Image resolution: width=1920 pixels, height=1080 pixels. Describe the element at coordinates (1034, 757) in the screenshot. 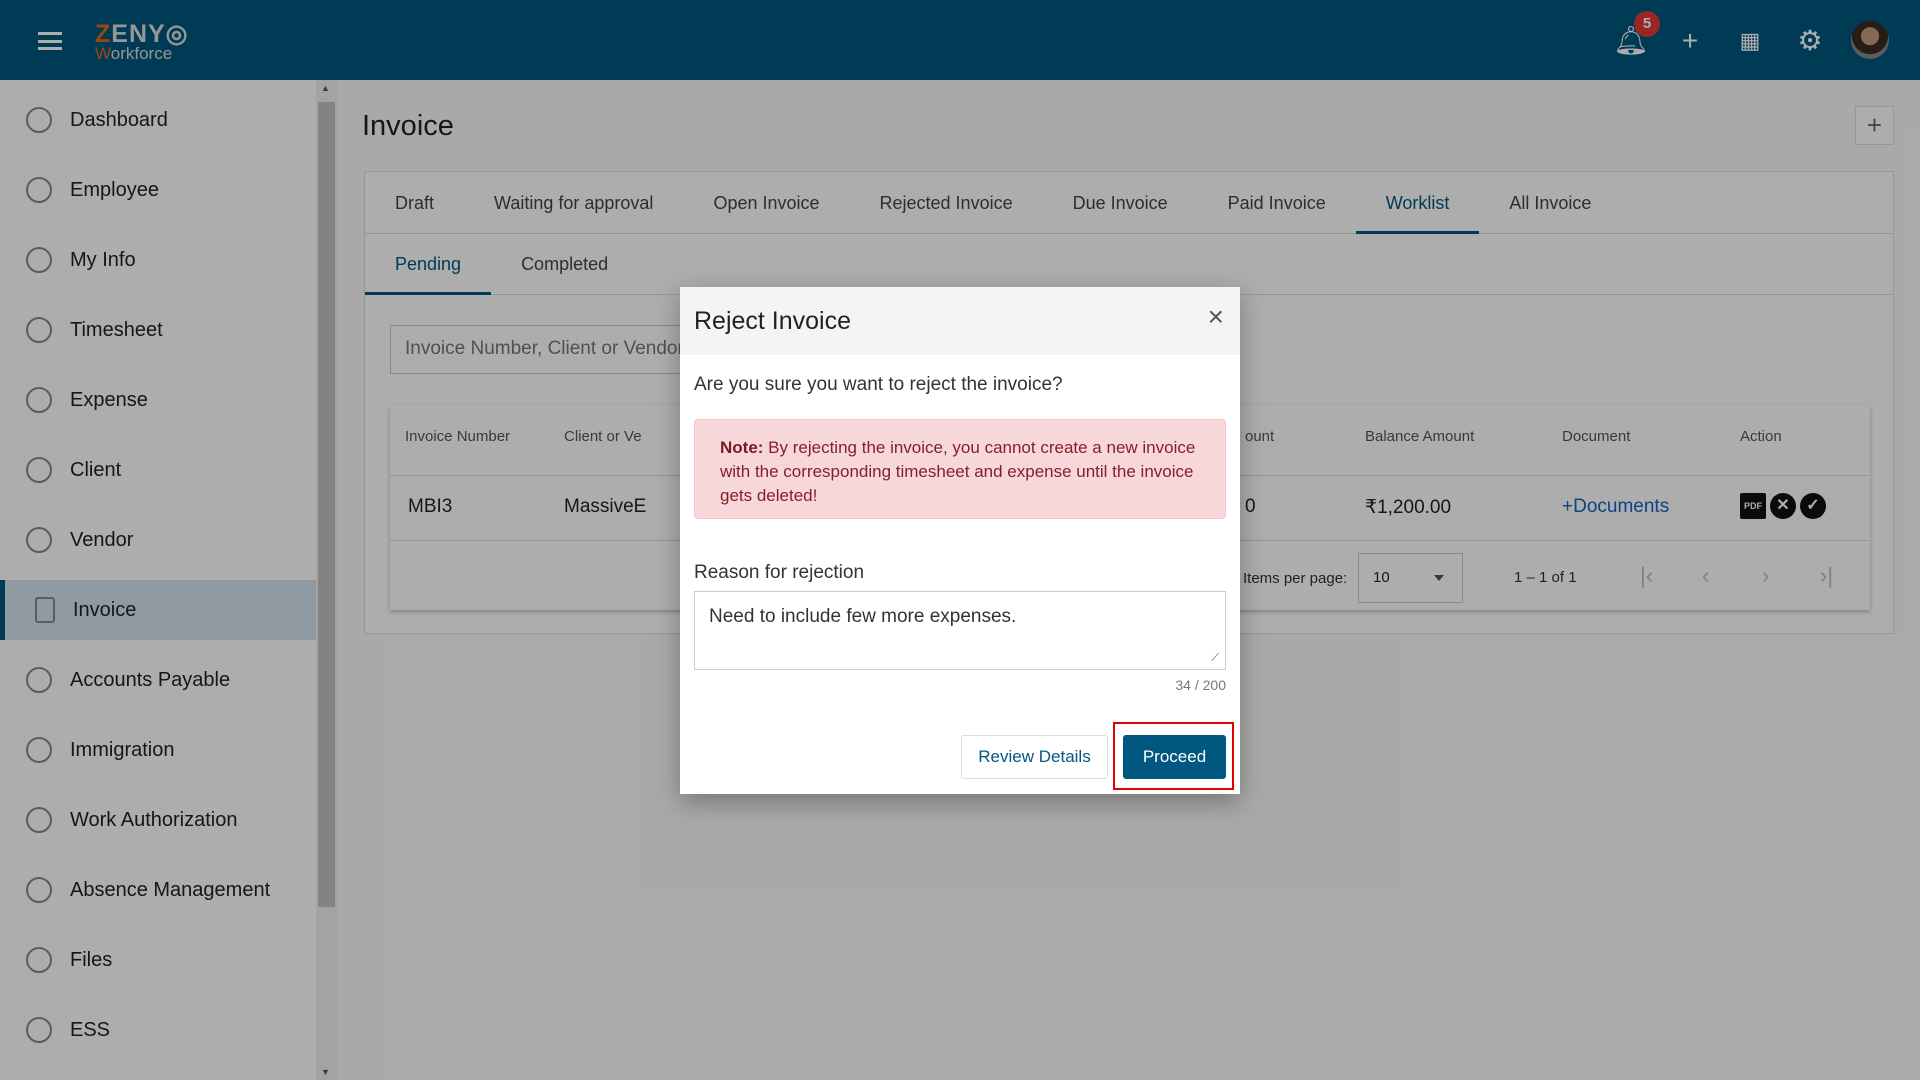

I see `review-details-button: Review Details` at that location.